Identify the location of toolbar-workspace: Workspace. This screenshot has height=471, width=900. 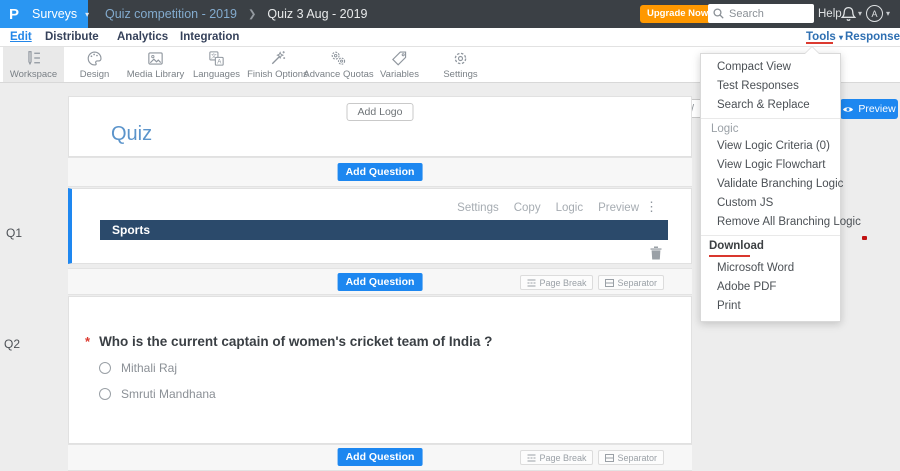
(33, 64).